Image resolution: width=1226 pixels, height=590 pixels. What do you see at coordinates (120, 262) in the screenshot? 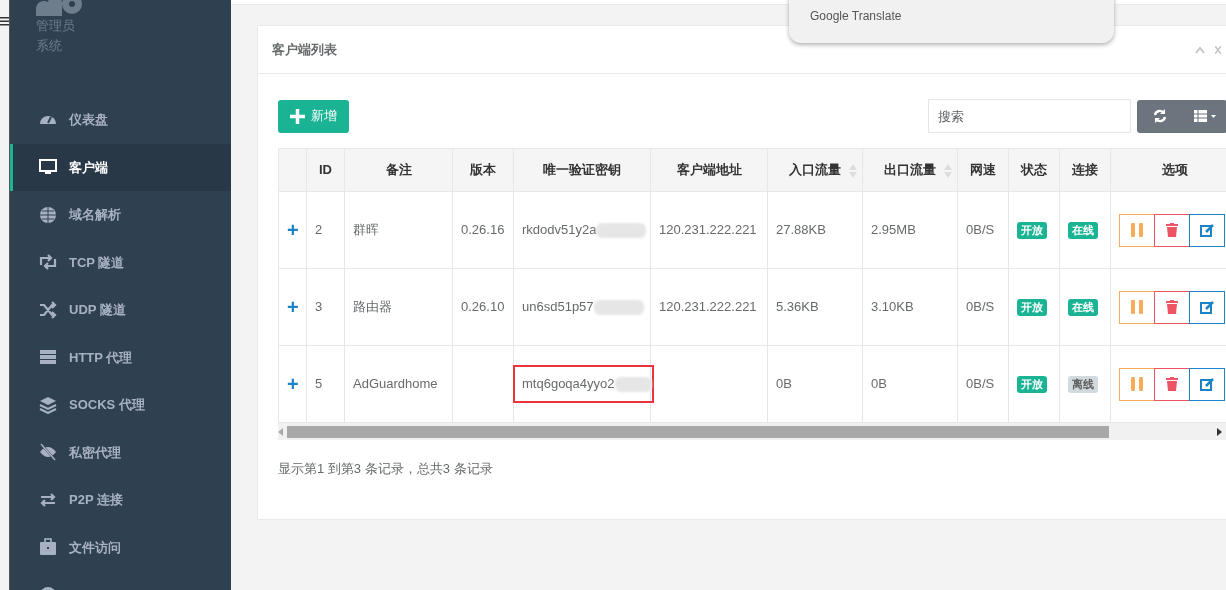
I see `sidebar-item: TCP 隧道` at bounding box center [120, 262].